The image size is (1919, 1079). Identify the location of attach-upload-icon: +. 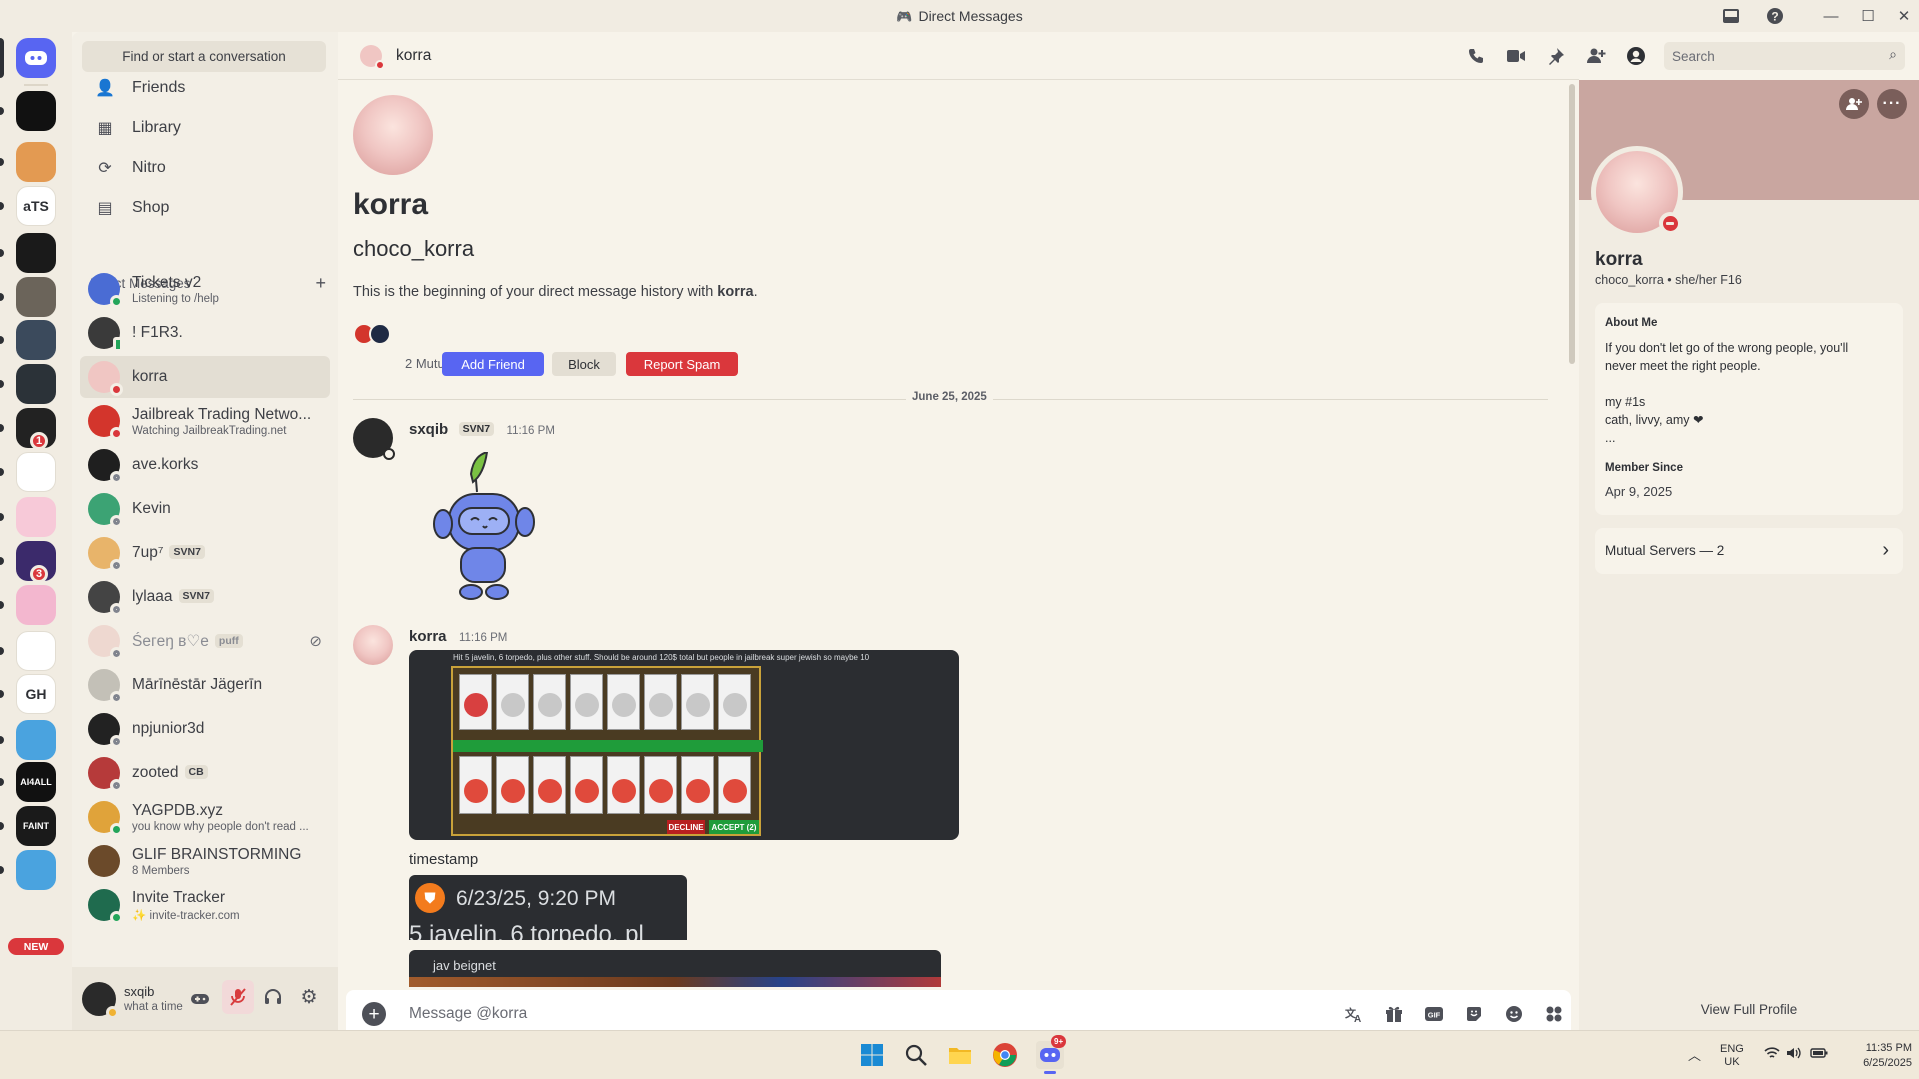
(374, 1014).